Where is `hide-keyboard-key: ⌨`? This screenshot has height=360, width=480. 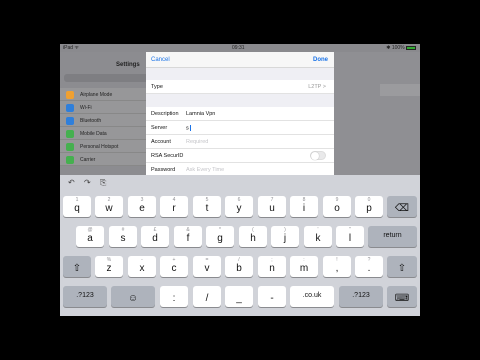
hide-keyboard-key: ⌨ is located at coordinates (402, 296).